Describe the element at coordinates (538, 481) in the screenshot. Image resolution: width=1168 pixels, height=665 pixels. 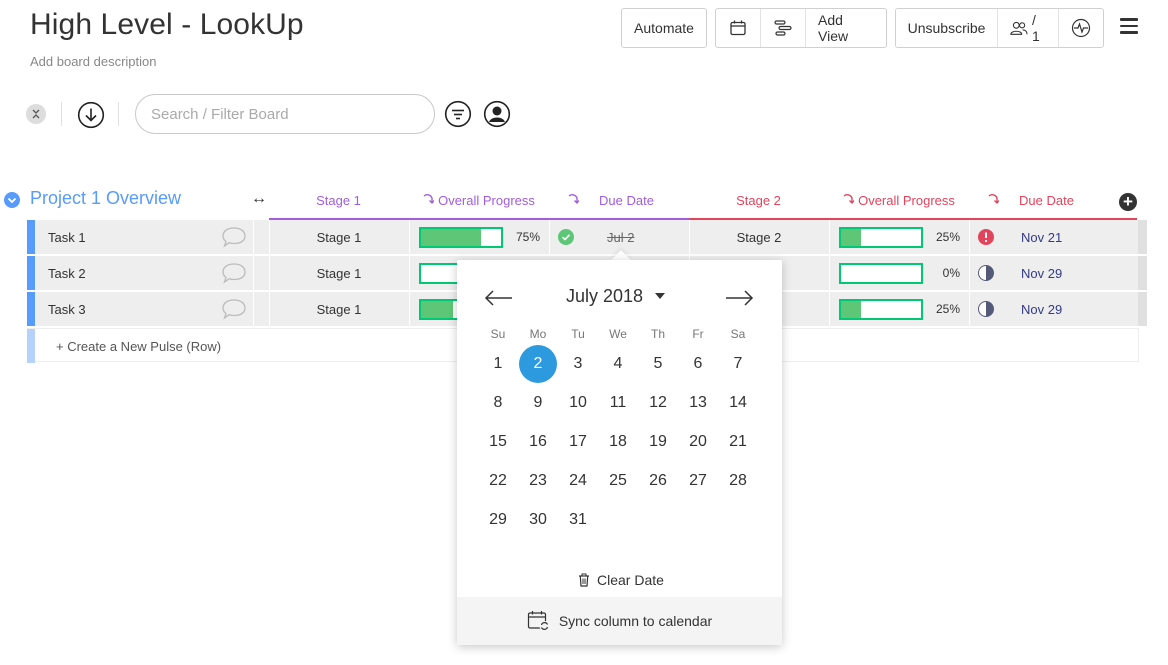
I see `calendar-day: 23` at that location.